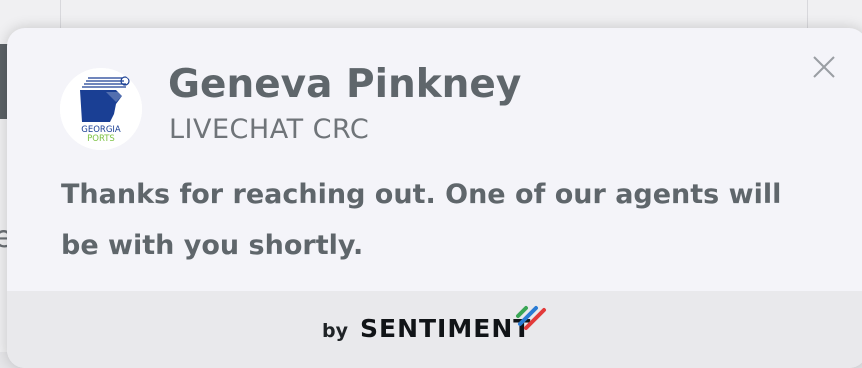 The image size is (862, 368). Describe the element at coordinates (101, 139) in the screenshot. I see `logo-text-ports: PORTS` at that location.